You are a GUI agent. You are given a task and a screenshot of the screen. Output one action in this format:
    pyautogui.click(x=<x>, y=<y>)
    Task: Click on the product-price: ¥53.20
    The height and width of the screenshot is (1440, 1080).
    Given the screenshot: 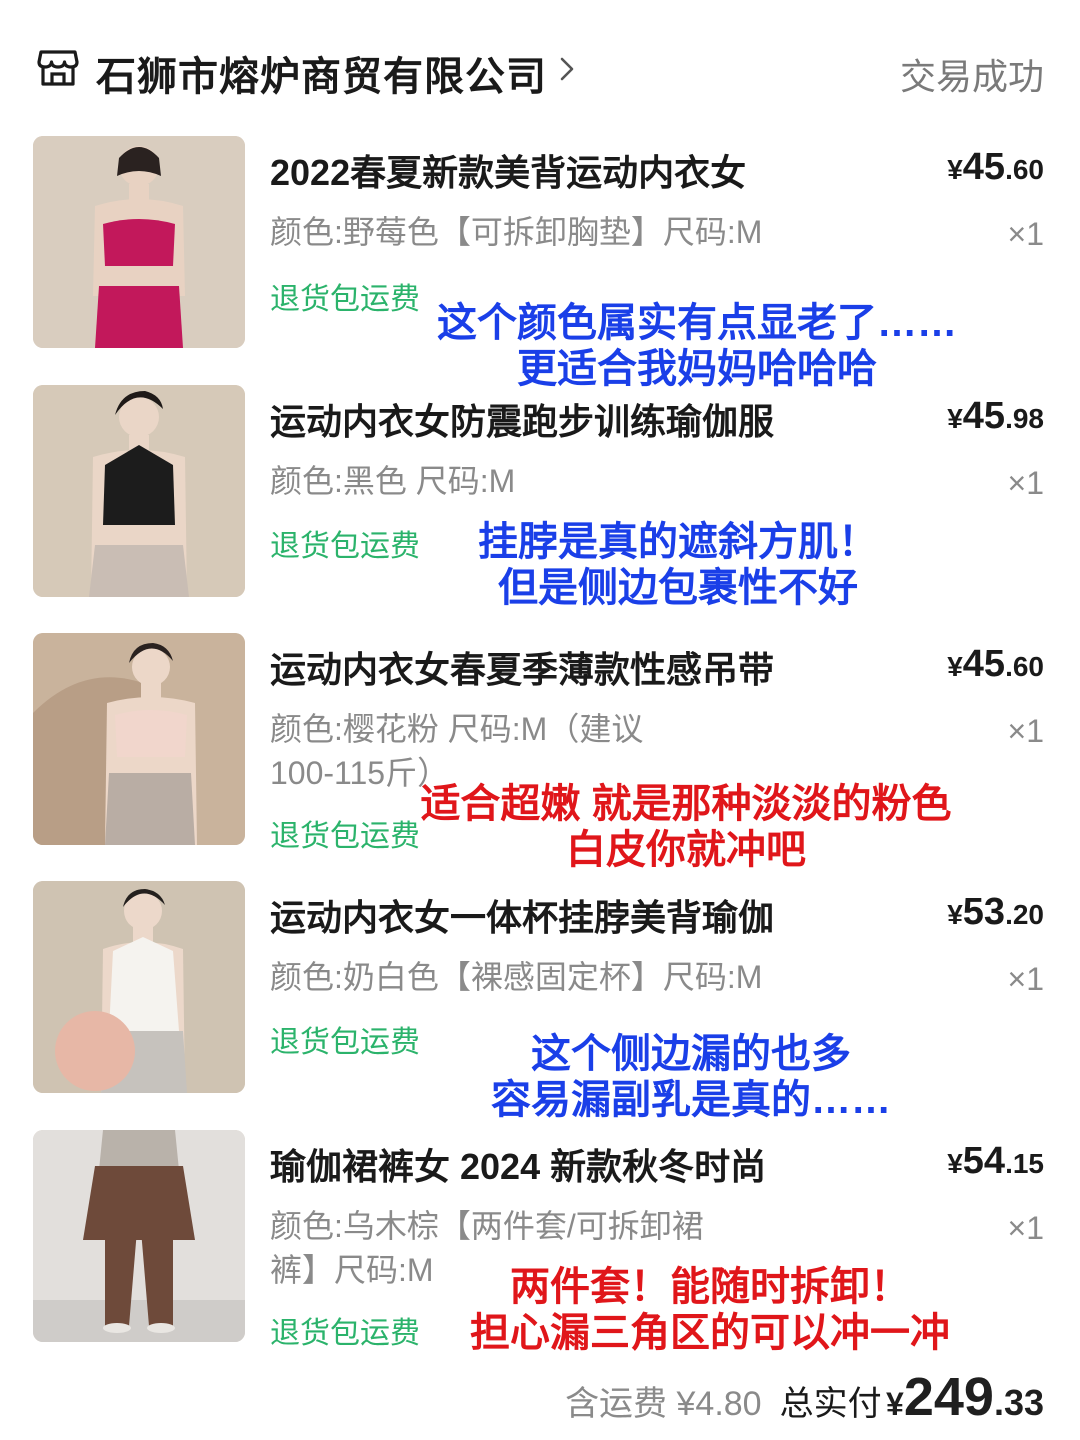 What is the action you would take?
    pyautogui.click(x=995, y=912)
    